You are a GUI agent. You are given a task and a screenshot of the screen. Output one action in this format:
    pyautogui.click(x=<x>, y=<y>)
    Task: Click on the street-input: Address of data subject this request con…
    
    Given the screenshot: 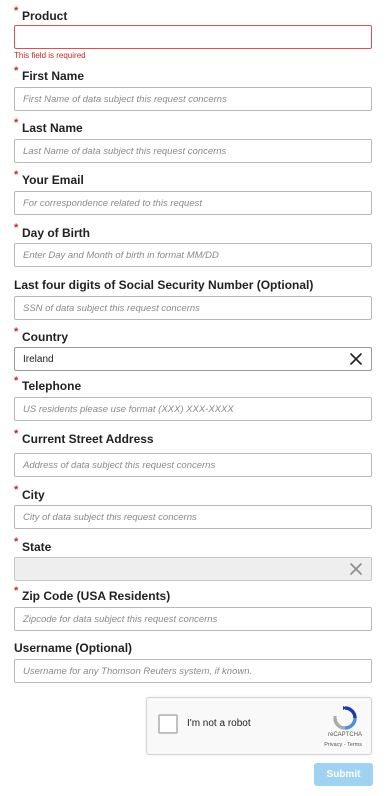 What is the action you would take?
    pyautogui.click(x=193, y=465)
    